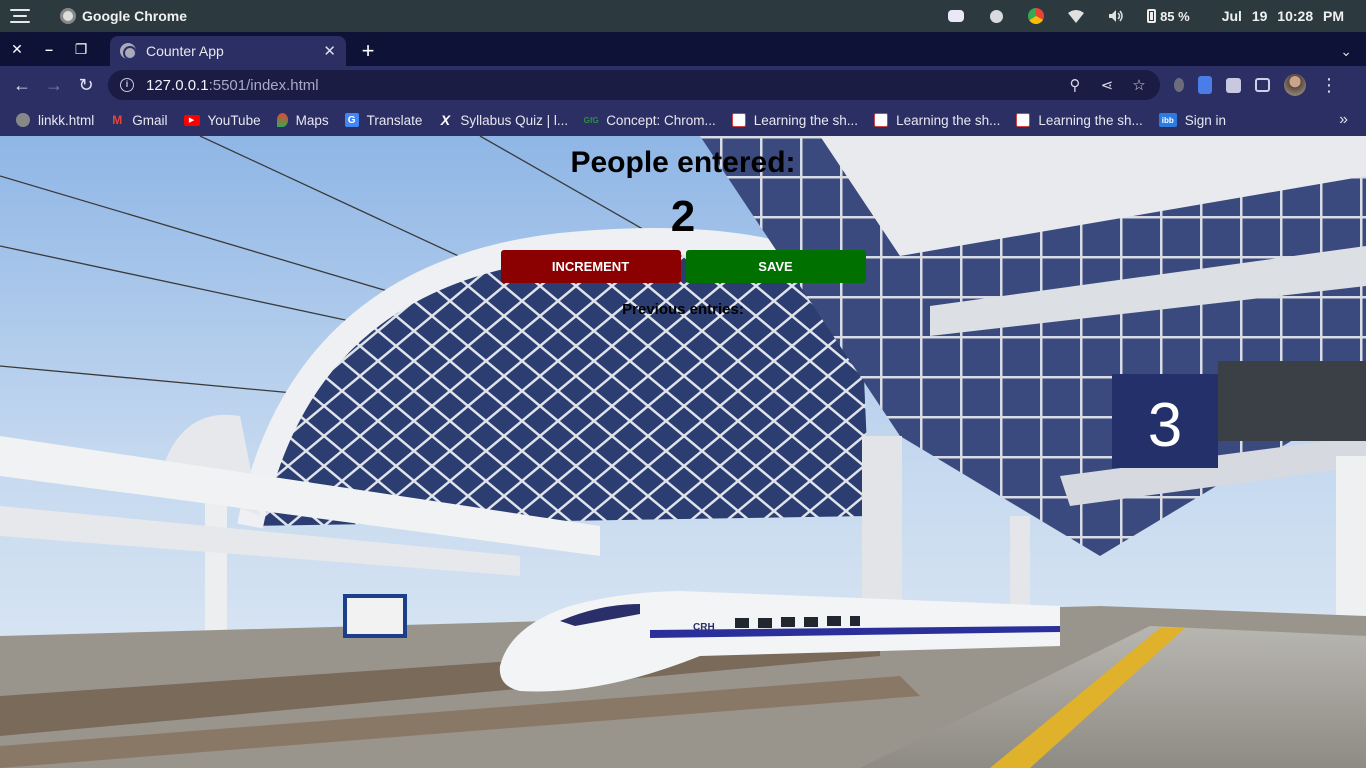 This screenshot has height=768, width=1366. Describe the element at coordinates (634, 85) in the screenshot. I see `address-bar: i 127.0.0.1 :5501/index.html ⚲ ⋖ ☆` at that location.